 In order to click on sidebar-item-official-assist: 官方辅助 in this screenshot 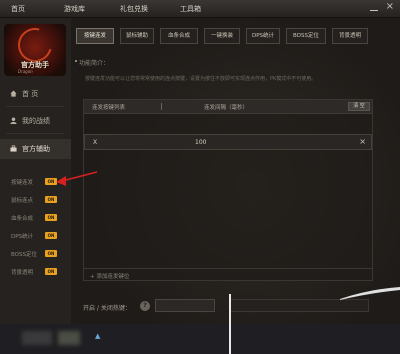, I will do `click(35, 149)`.